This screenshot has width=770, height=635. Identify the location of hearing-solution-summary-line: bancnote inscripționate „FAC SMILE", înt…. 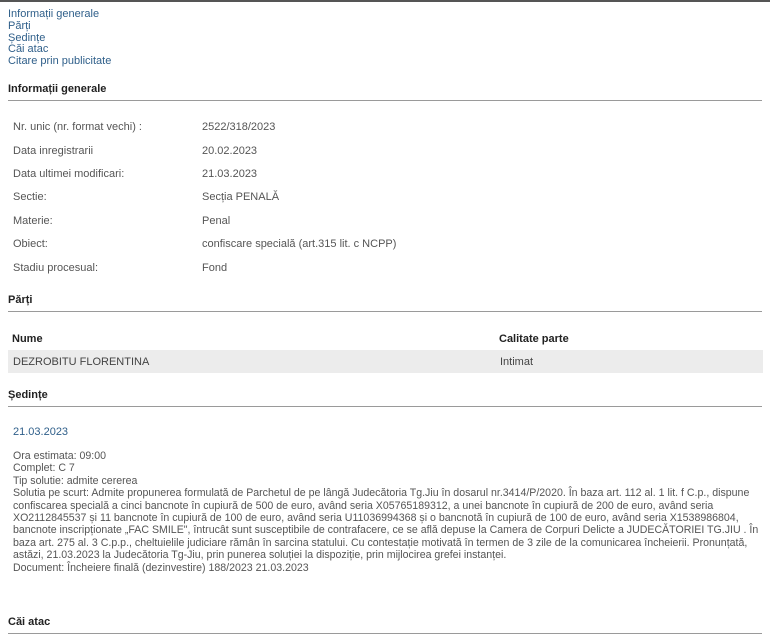
(386, 530).